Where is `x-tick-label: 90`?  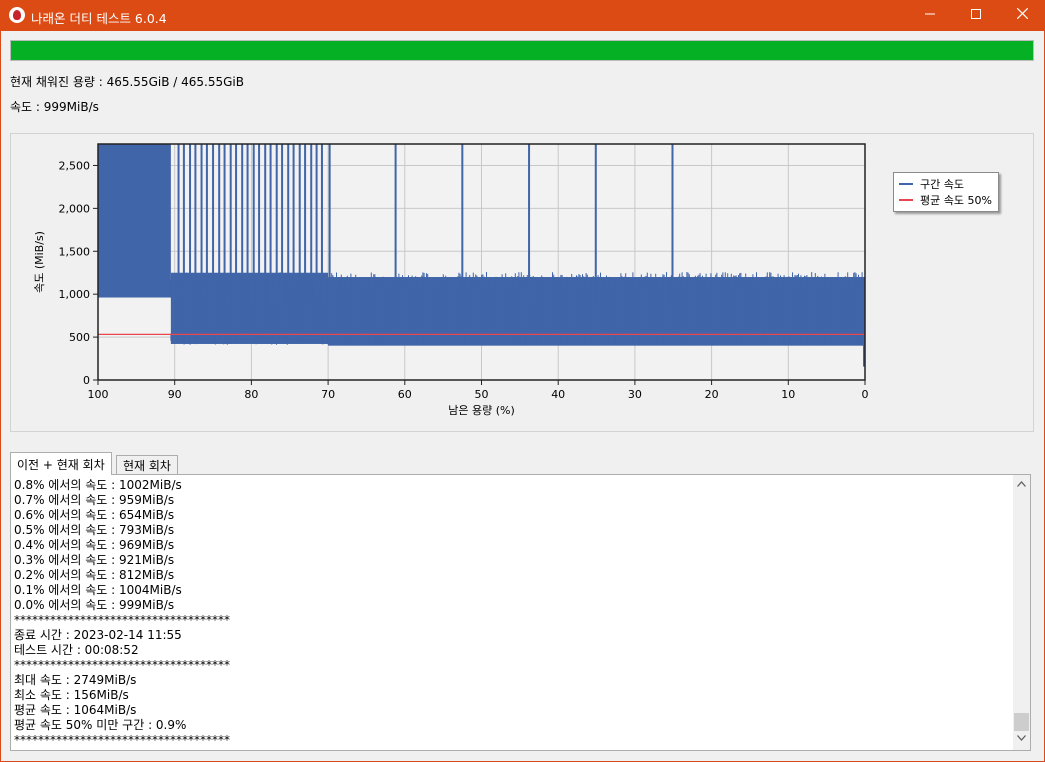 x-tick-label: 90 is located at coordinates (175, 394).